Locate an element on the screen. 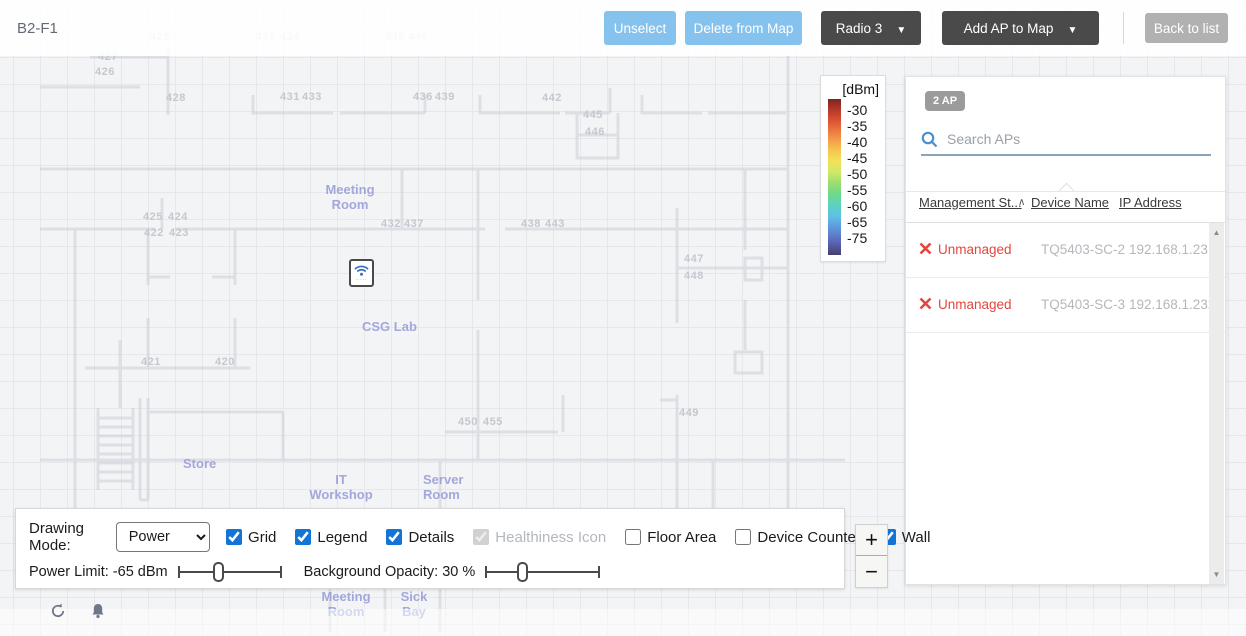 The width and height of the screenshot is (1246, 636). checkbox-device-counter: Device Counter is located at coordinates (798, 537).